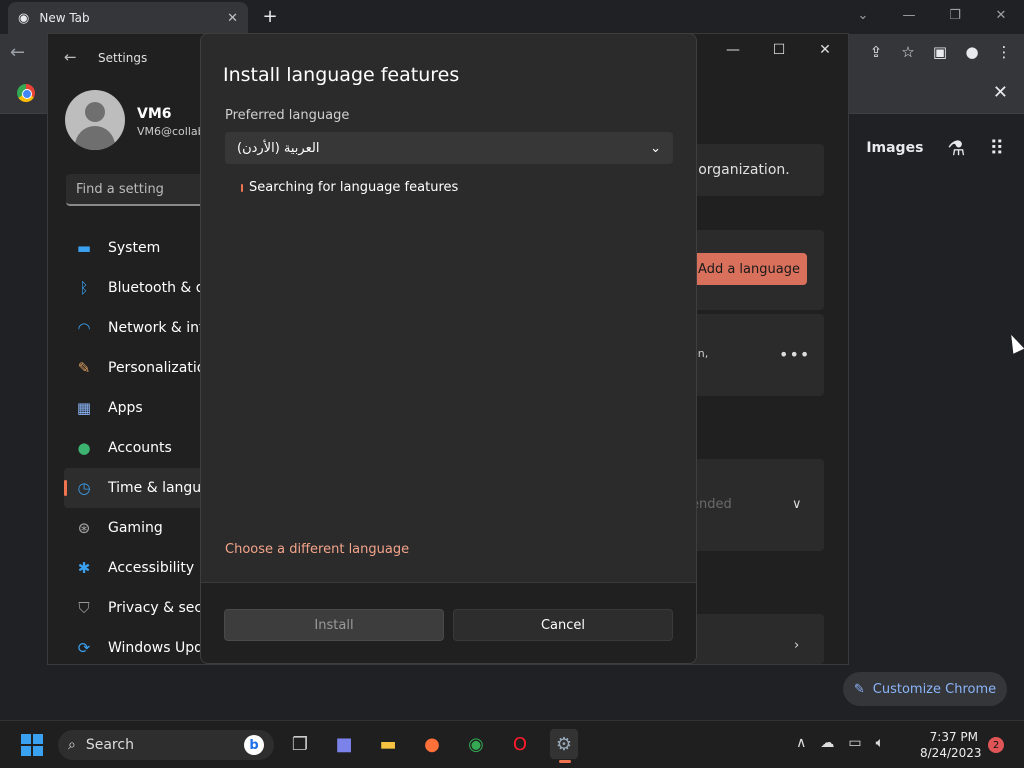 The width and height of the screenshot is (1024, 768). Describe the element at coordinates (156, 608) in the screenshot. I see `nav-item-label: Privacy & security` at that location.